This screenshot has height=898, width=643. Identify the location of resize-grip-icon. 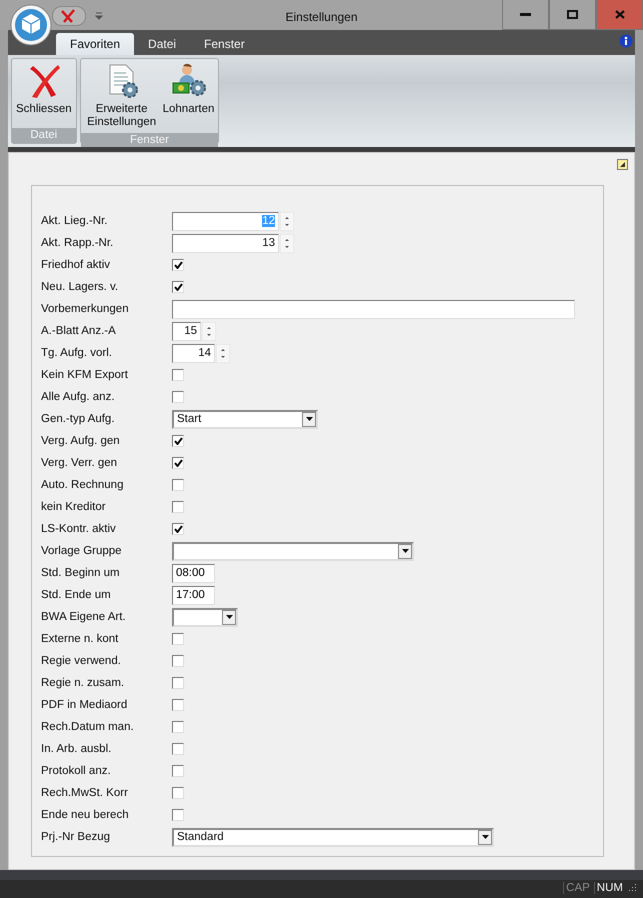
(632, 887).